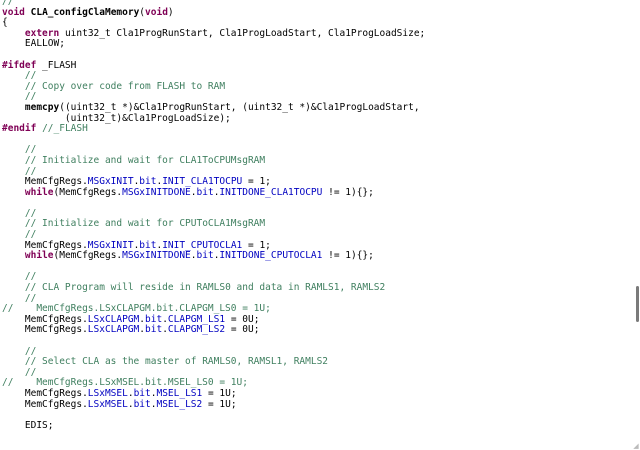 The width and height of the screenshot is (640, 450). Describe the element at coordinates (39, 192) in the screenshot. I see `code-token: while` at that location.